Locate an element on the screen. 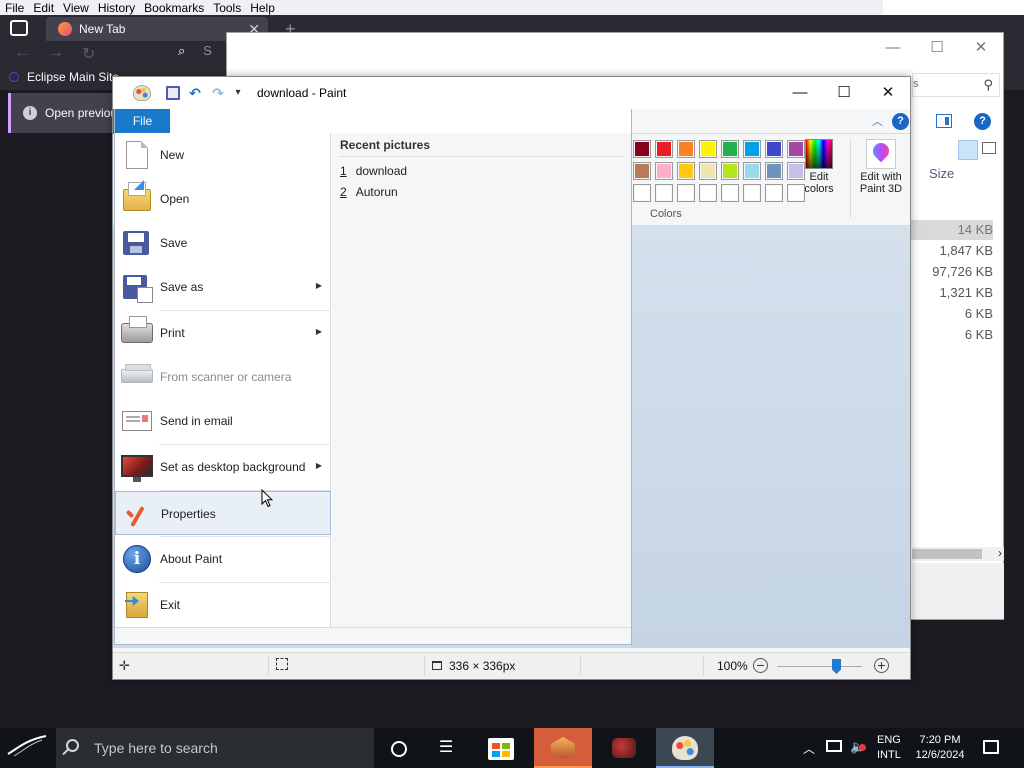 The width and height of the screenshot is (1024, 768). zoom-in-icon: + is located at coordinates (881, 665).